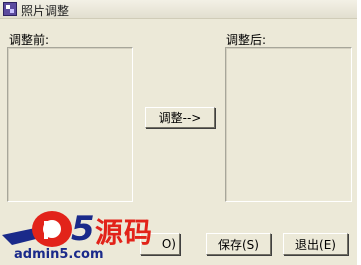  I want to click on admin5-watermark: 5 源码 admin5.com, so click(86, 235).